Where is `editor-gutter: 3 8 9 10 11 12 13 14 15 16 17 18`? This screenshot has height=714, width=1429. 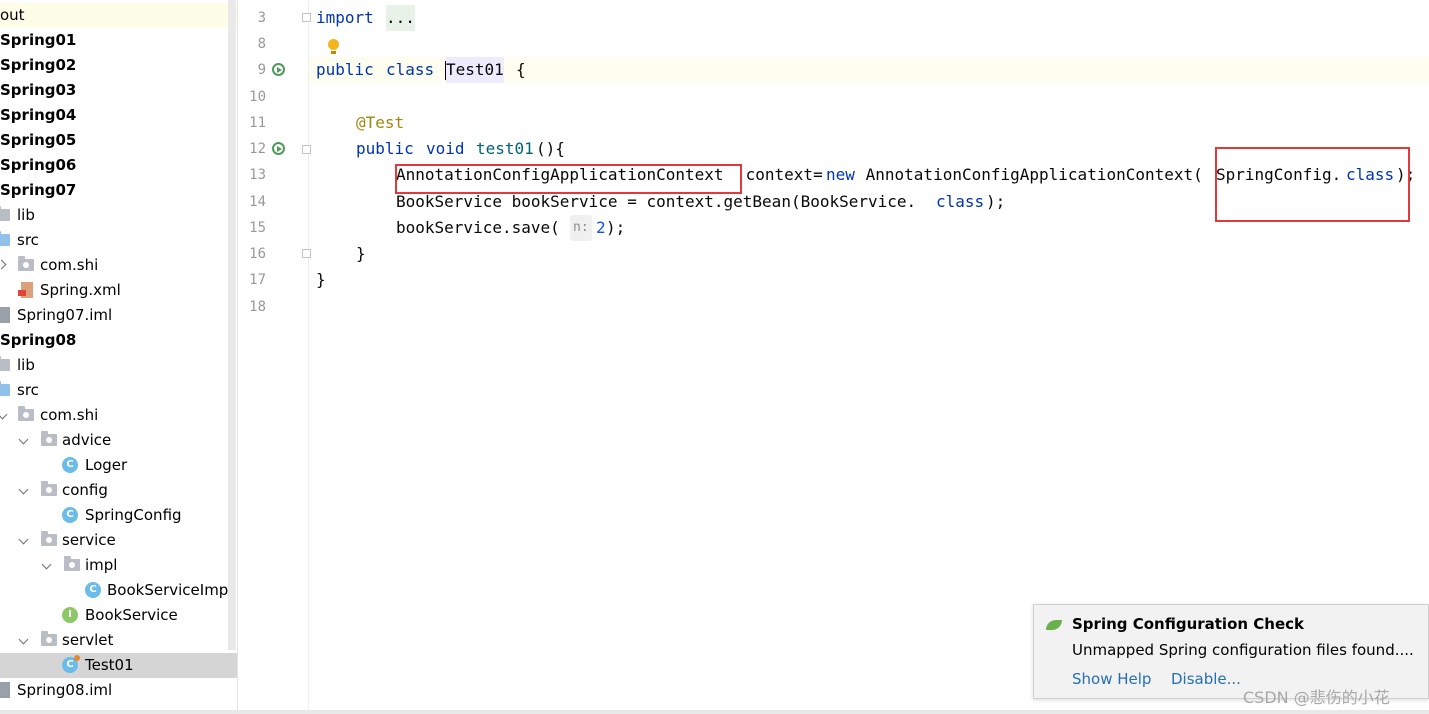 editor-gutter: 3 8 9 10 11 12 13 14 15 16 17 18 is located at coordinates (274, 357).